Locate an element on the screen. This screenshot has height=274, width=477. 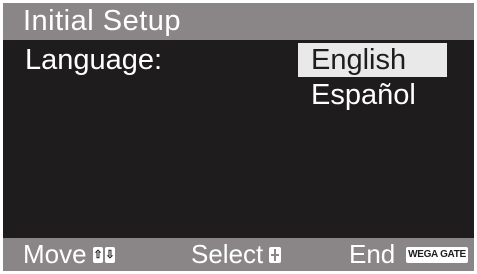
option-label: English is located at coordinates (359, 60).